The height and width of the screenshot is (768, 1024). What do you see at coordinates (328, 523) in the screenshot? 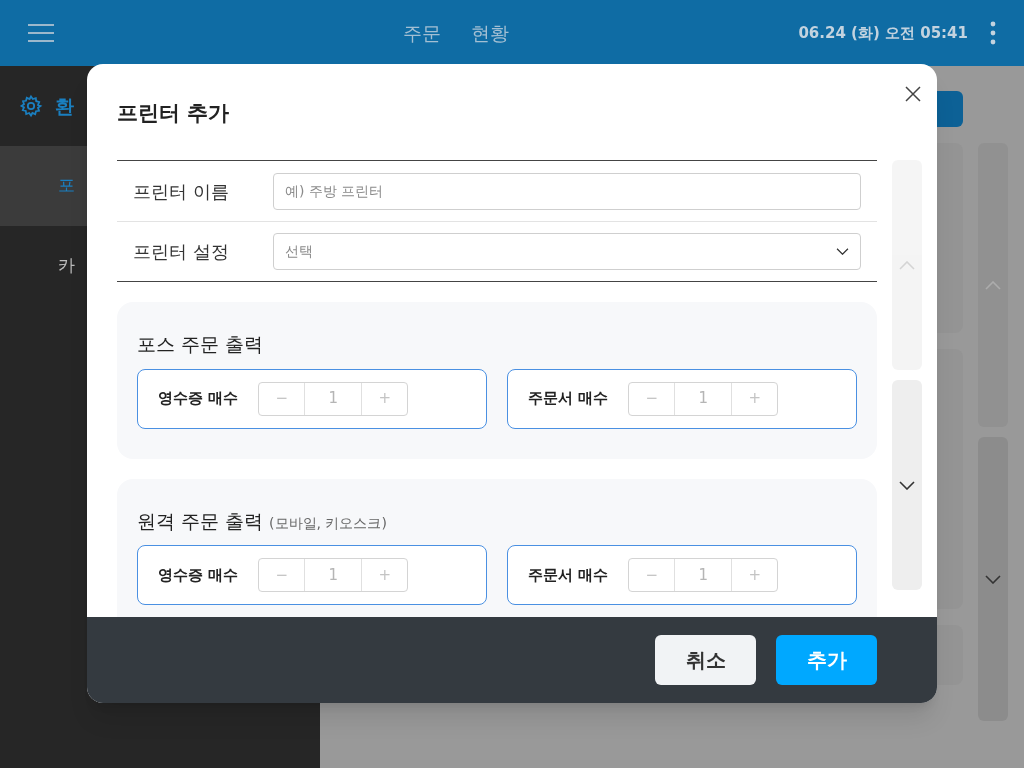
I see `section-note: (모바일, 키오스크)` at bounding box center [328, 523].